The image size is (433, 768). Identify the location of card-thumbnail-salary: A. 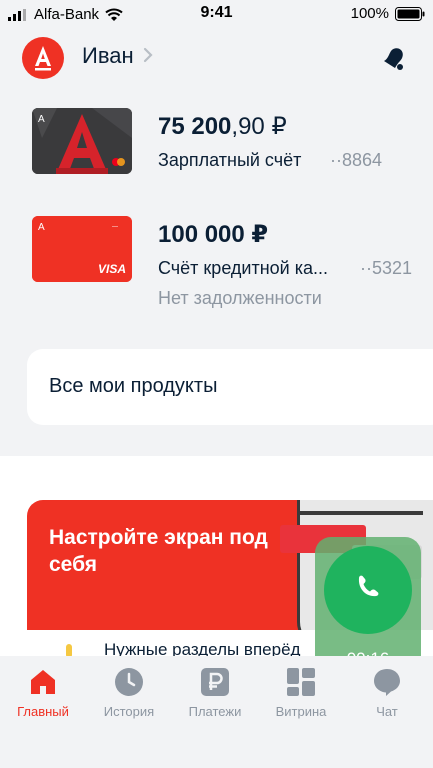
(82, 141).